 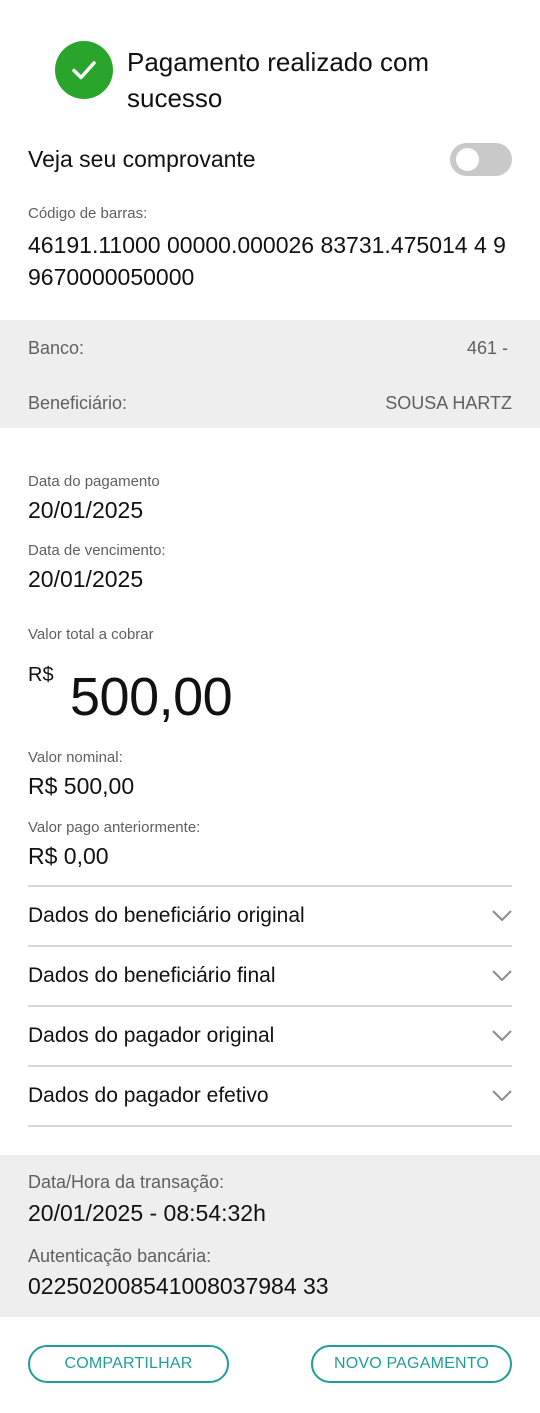 I want to click on toggle-knob, so click(x=467, y=159).